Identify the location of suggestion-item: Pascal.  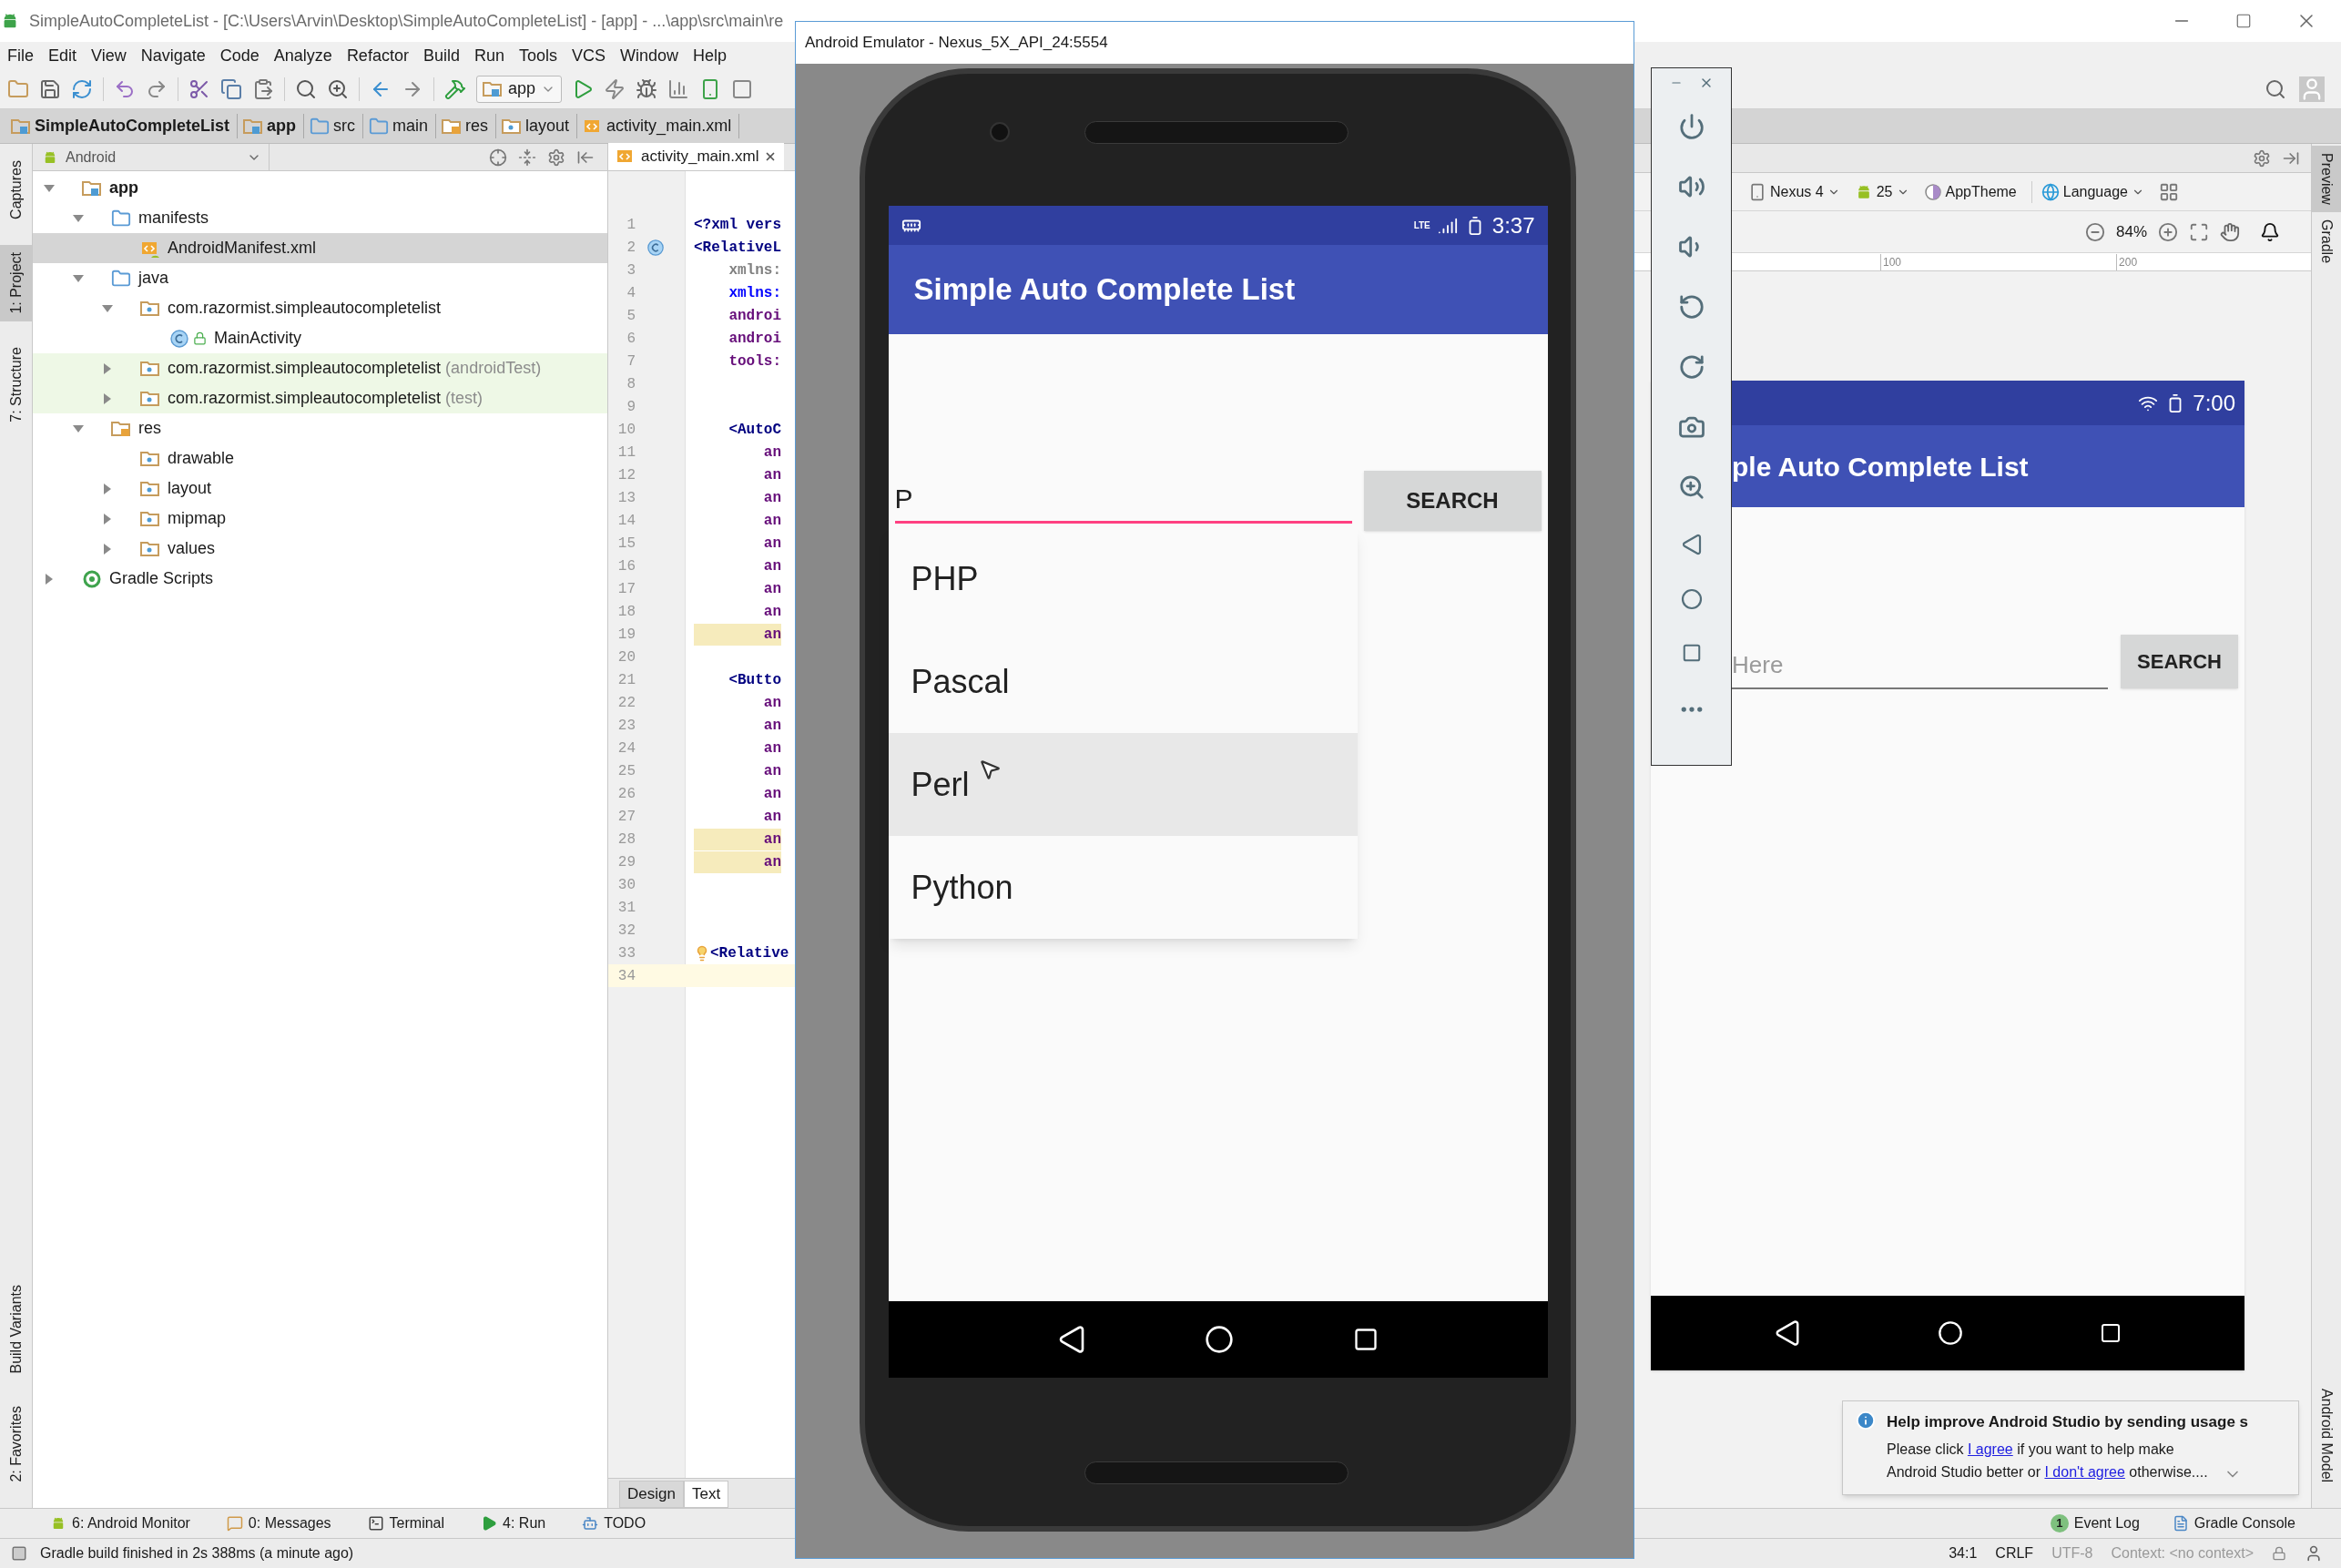
(1123, 681).